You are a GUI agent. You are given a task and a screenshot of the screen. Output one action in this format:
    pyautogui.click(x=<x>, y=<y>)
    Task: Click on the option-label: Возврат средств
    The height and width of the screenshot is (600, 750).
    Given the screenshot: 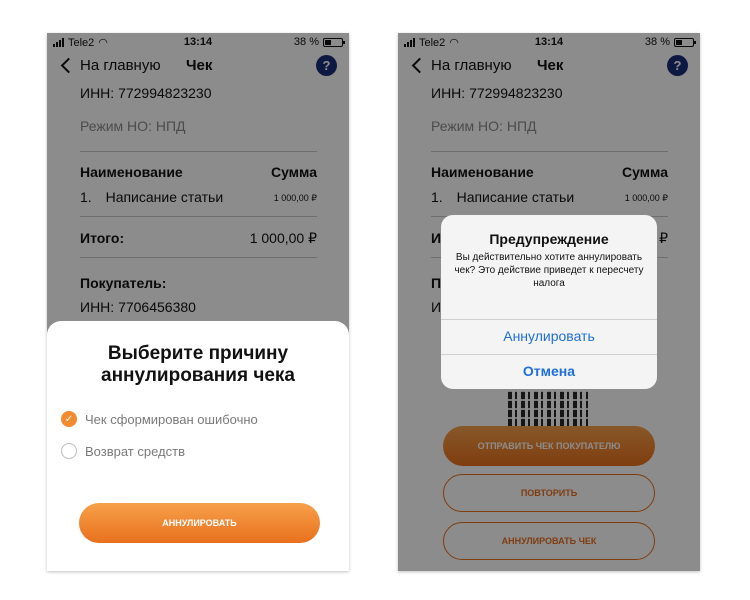 What is the action you would take?
    pyautogui.click(x=135, y=451)
    